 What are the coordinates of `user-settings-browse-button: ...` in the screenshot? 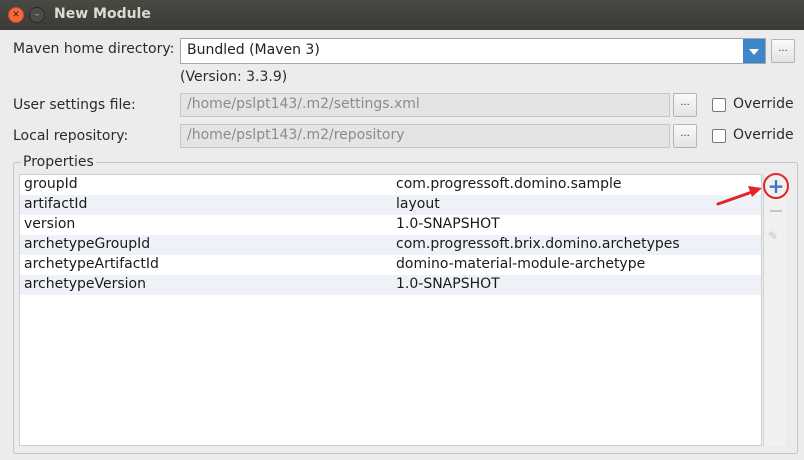 It's located at (685, 105).